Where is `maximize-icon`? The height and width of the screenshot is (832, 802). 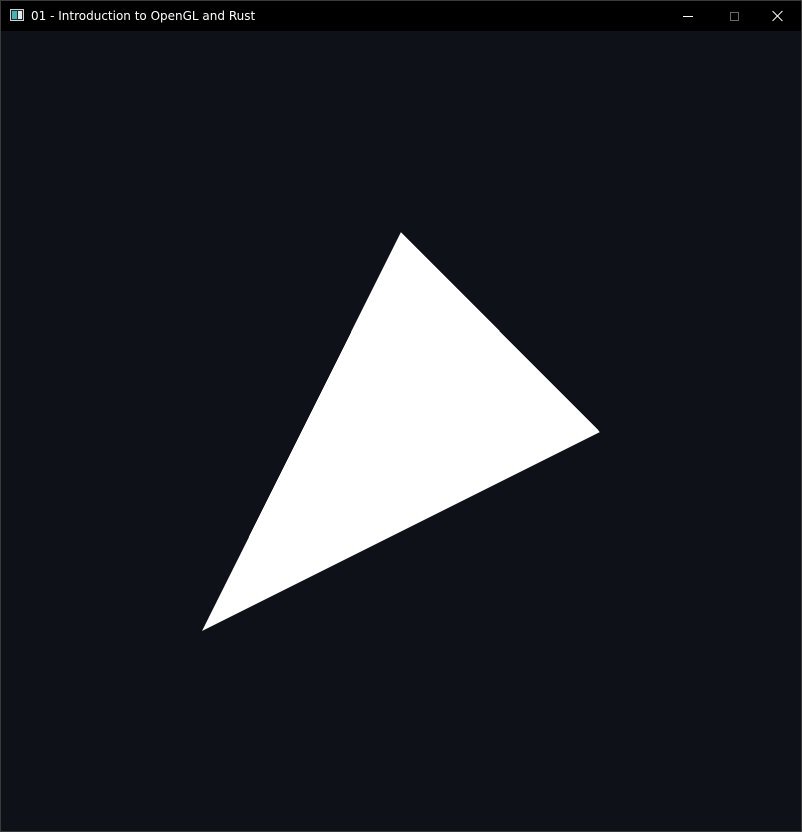 maximize-icon is located at coordinates (734, 16).